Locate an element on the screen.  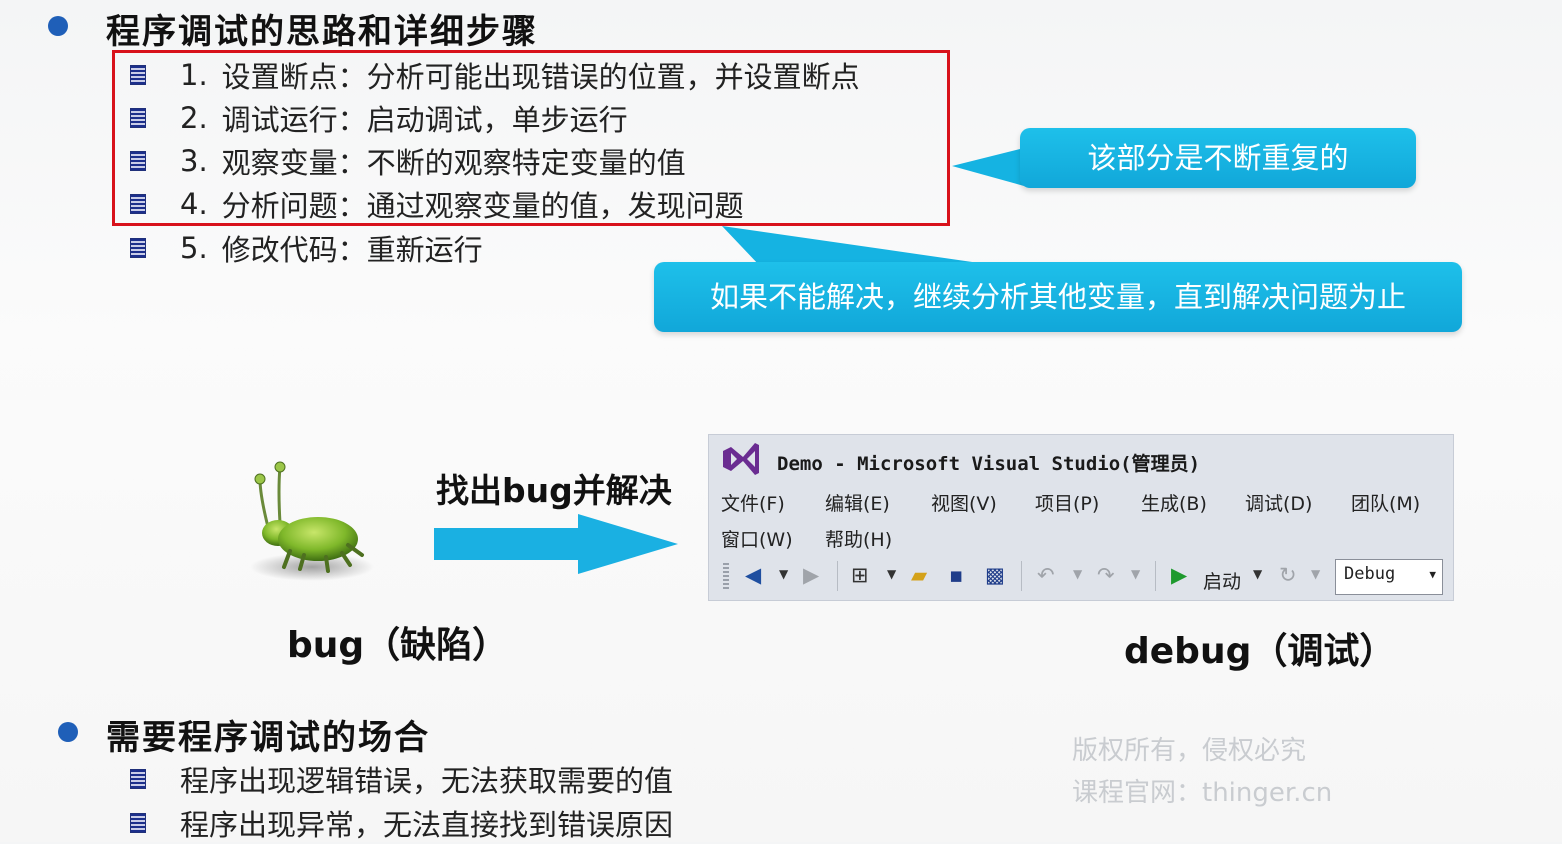
menu-file: 文件(F) is located at coordinates (753, 502).